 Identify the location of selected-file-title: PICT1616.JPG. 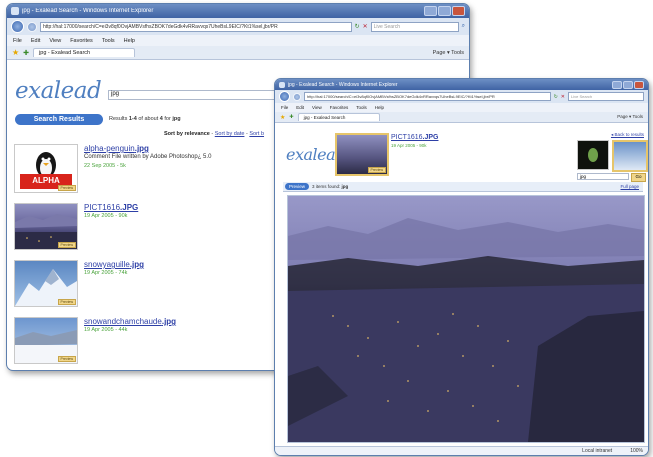
(414, 137).